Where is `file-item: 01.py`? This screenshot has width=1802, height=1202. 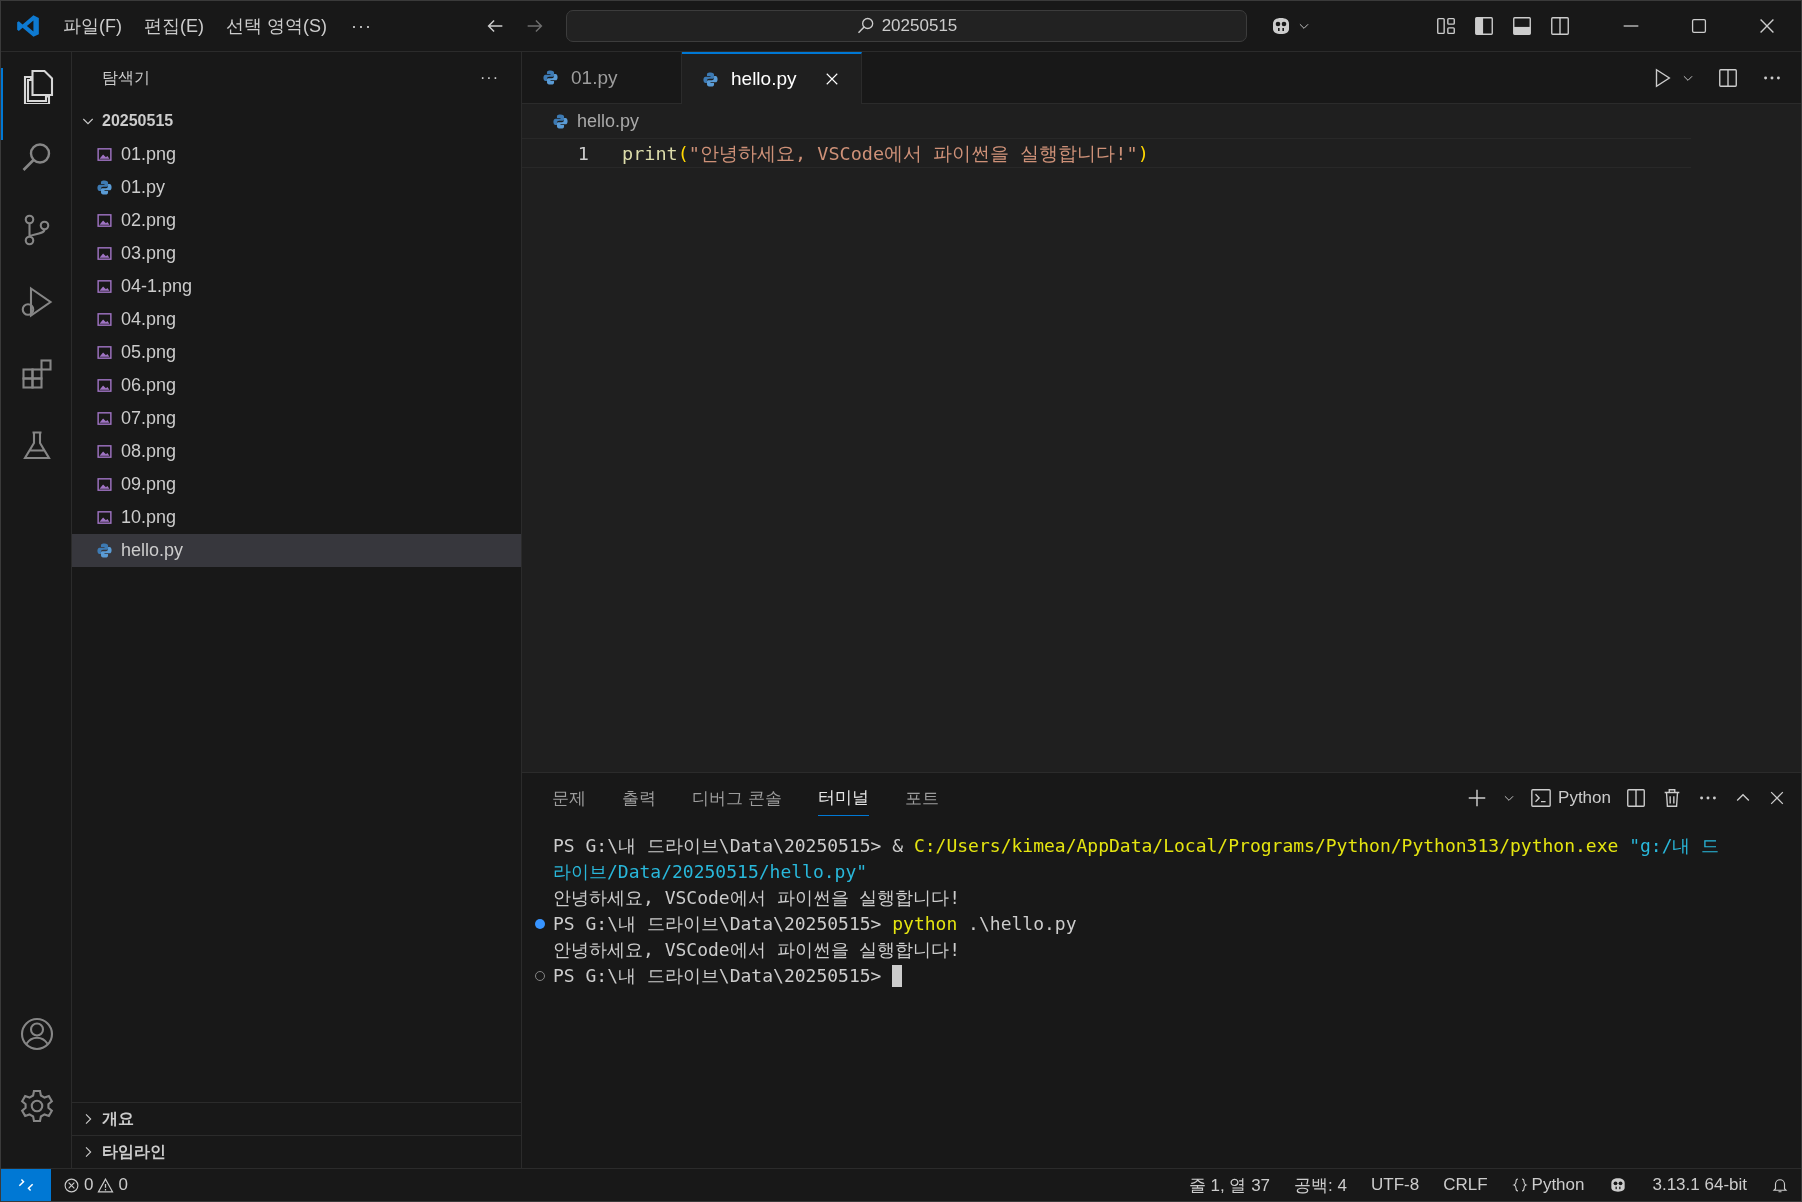
file-item: 01.py is located at coordinates (296, 187).